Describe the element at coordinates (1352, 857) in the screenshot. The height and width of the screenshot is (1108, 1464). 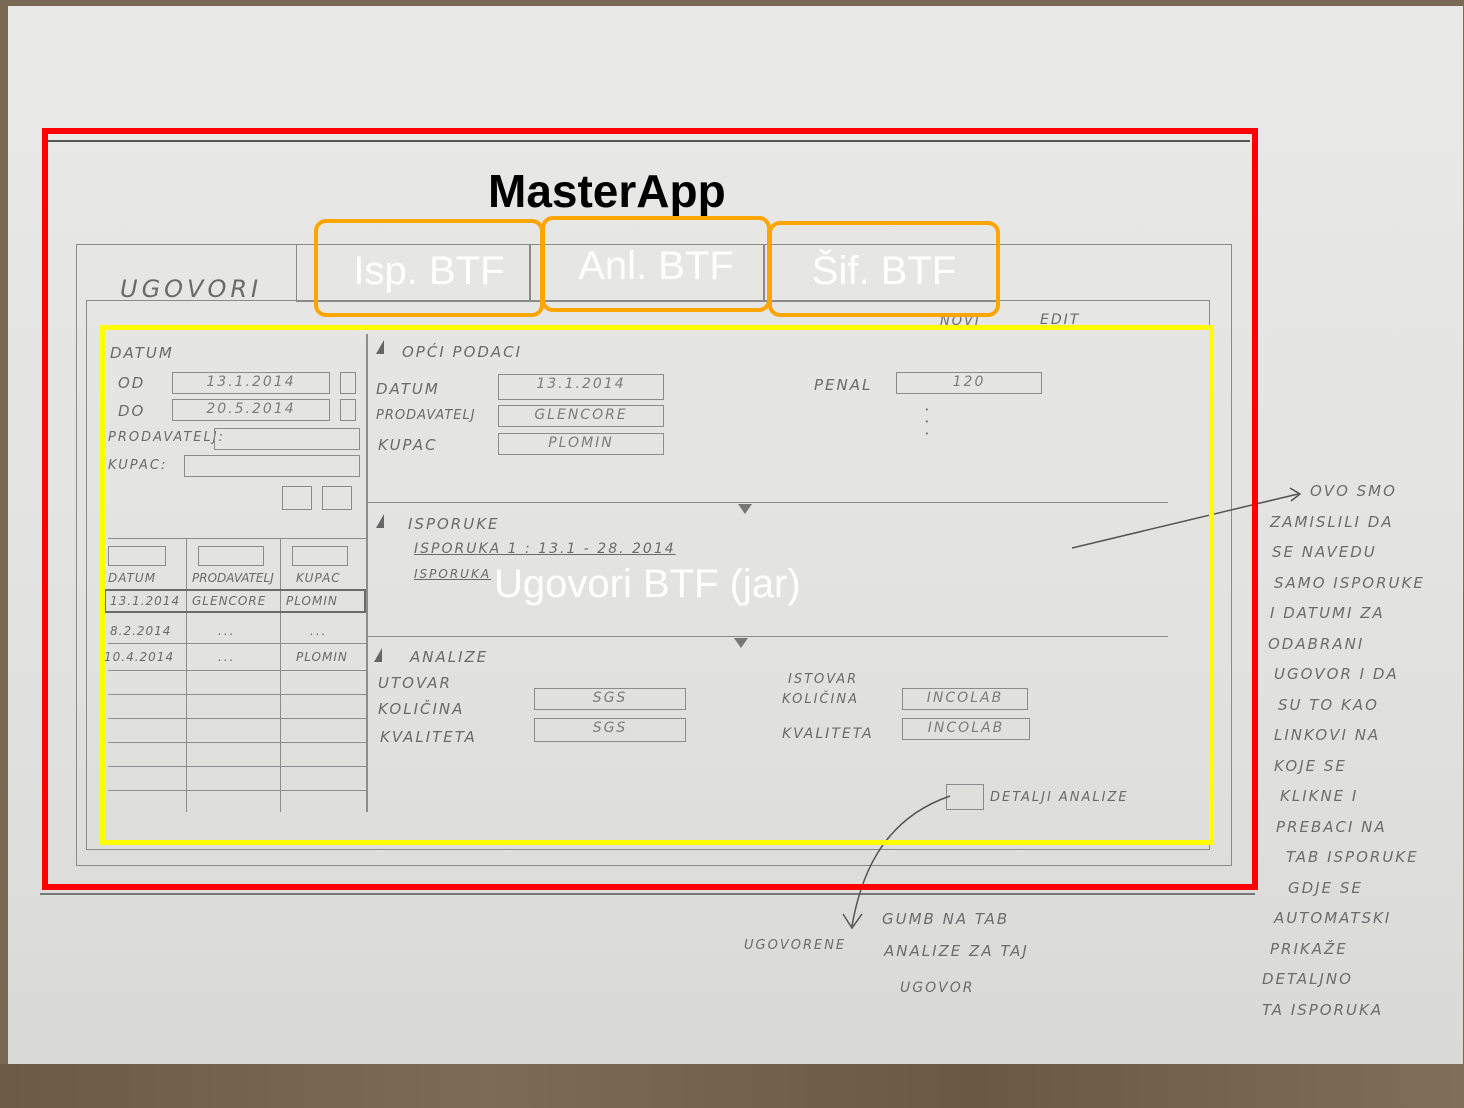
I see `note-right-line: TAB ISPORUKE` at that location.